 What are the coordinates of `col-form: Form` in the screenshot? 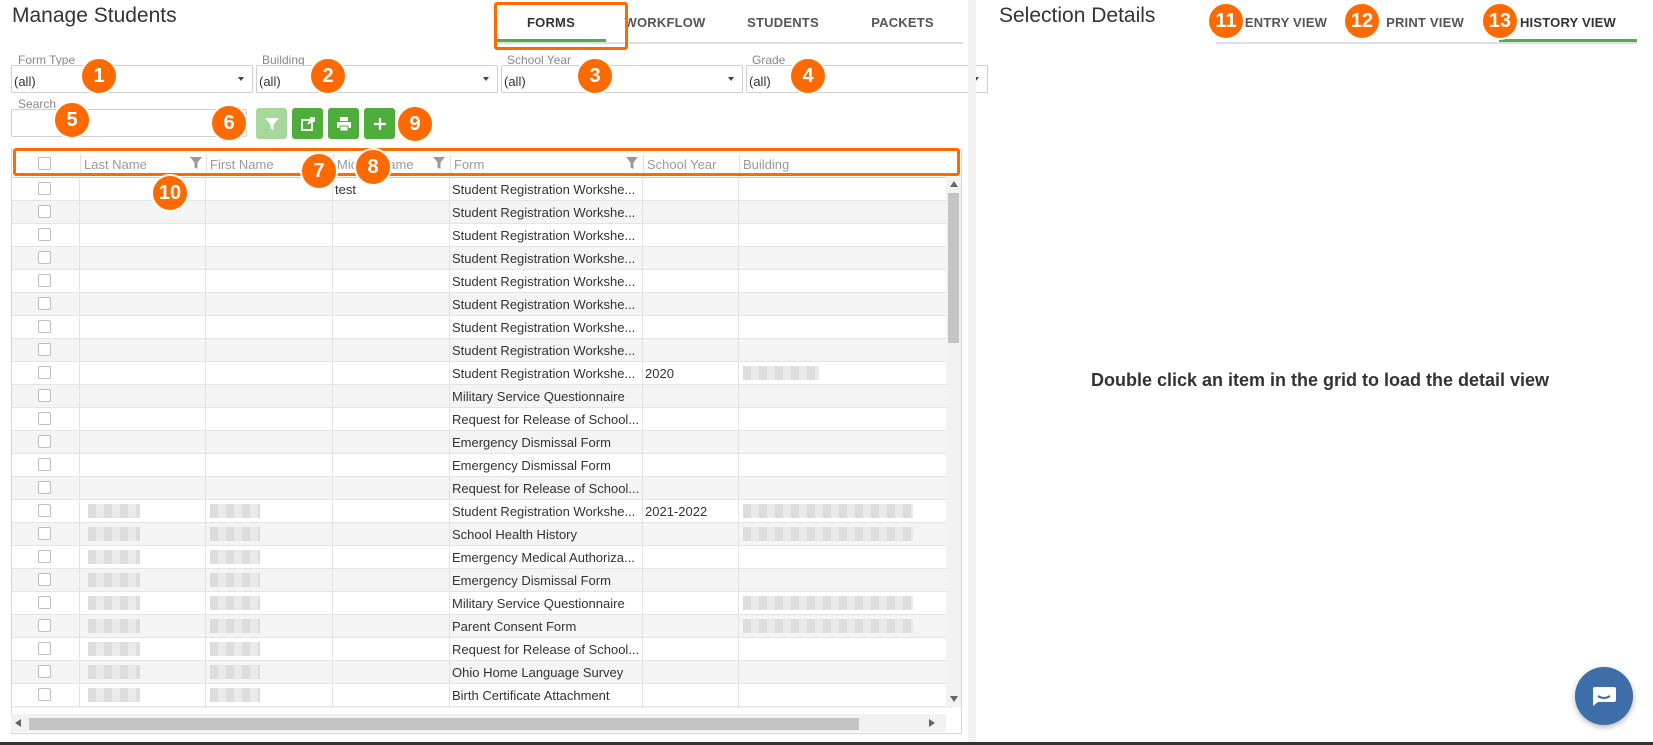 It's located at (547, 163).